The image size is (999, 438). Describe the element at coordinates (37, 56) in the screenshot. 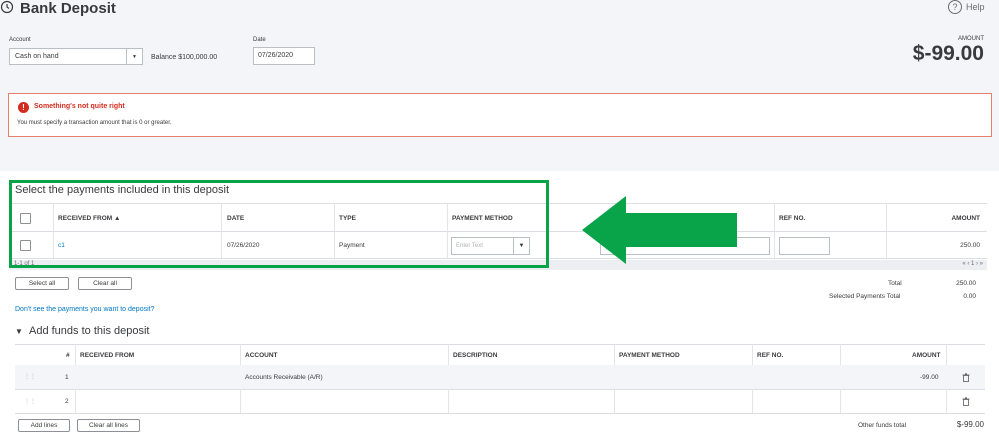

I see `account-value: Cash on hand` at that location.